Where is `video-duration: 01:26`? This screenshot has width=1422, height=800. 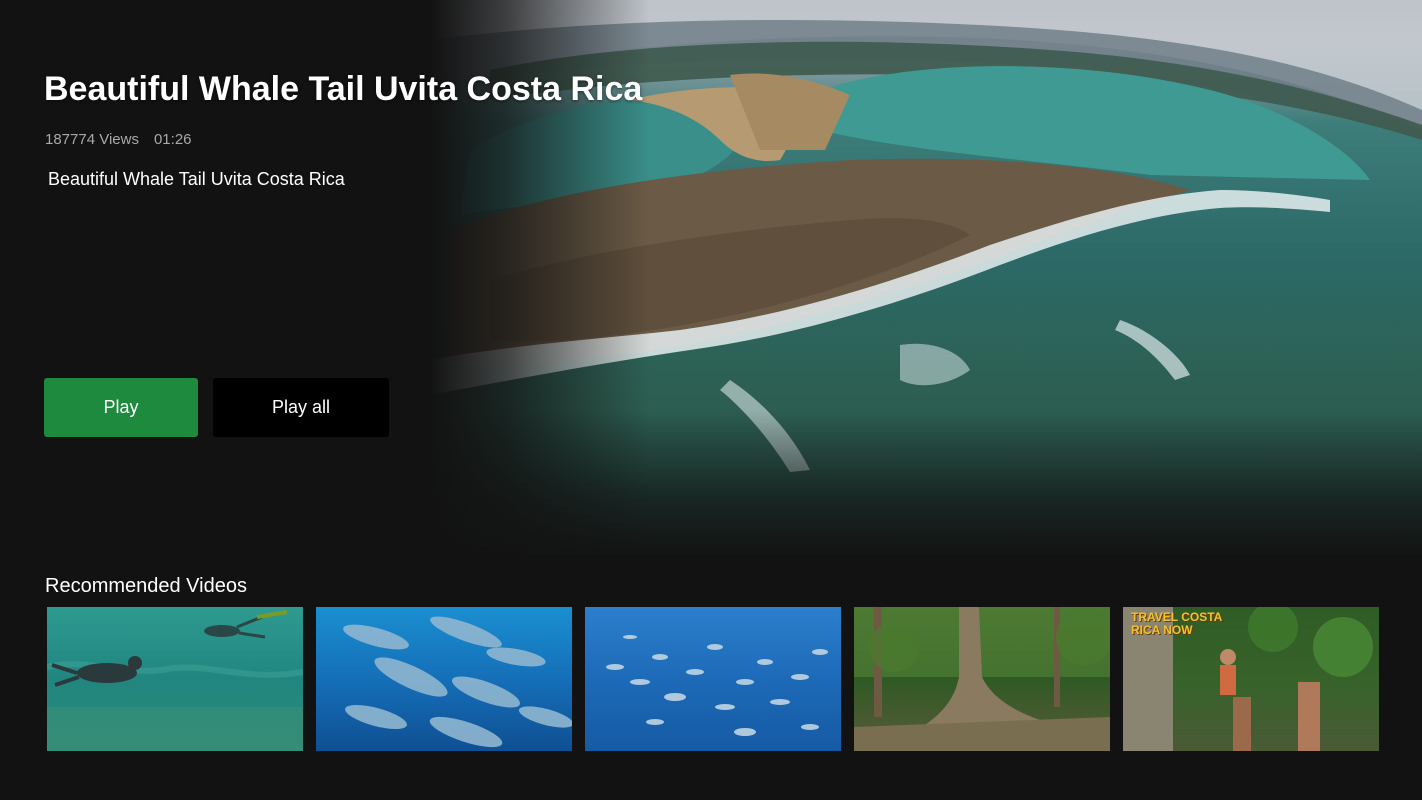
video-duration: 01:26 is located at coordinates (172, 139).